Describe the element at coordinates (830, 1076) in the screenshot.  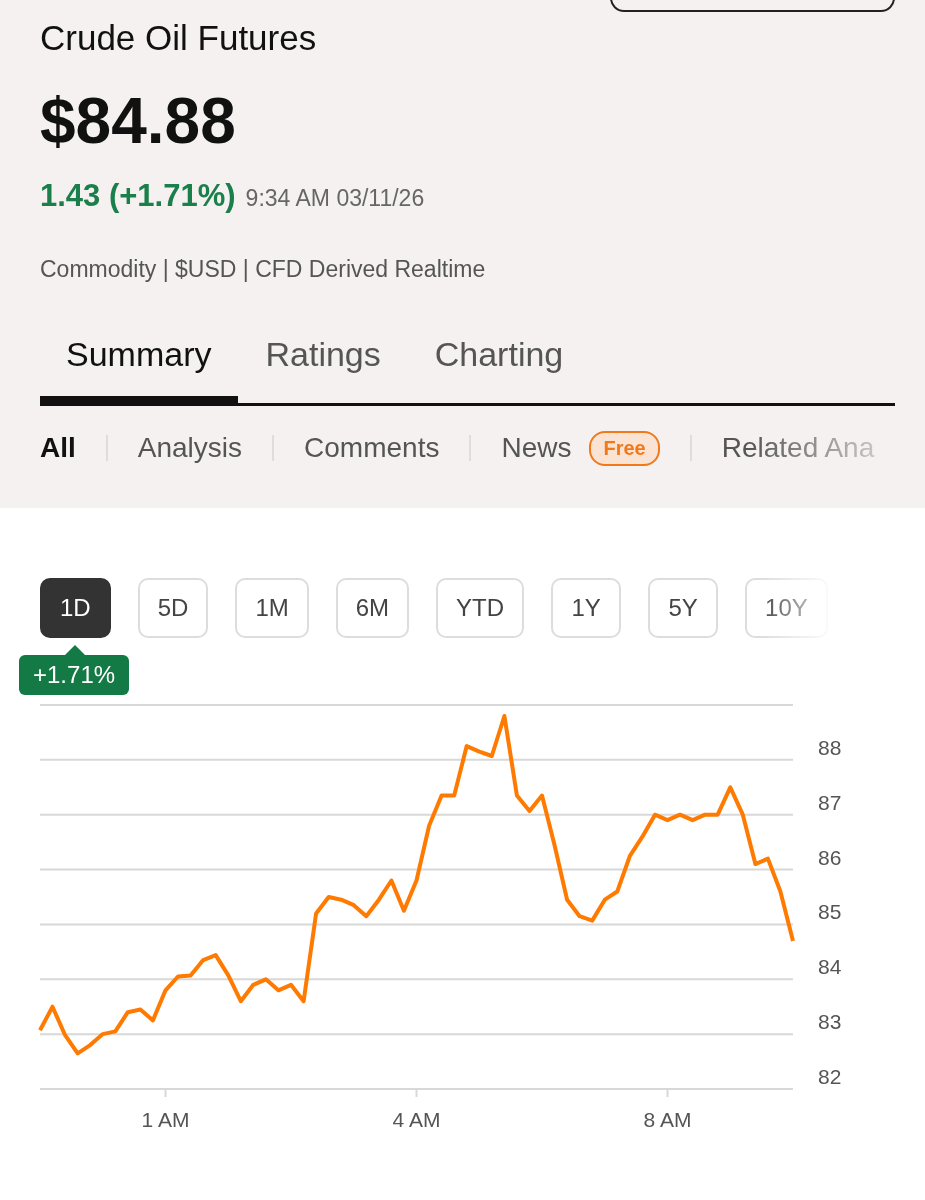
I see `axis-label: 82` at that location.